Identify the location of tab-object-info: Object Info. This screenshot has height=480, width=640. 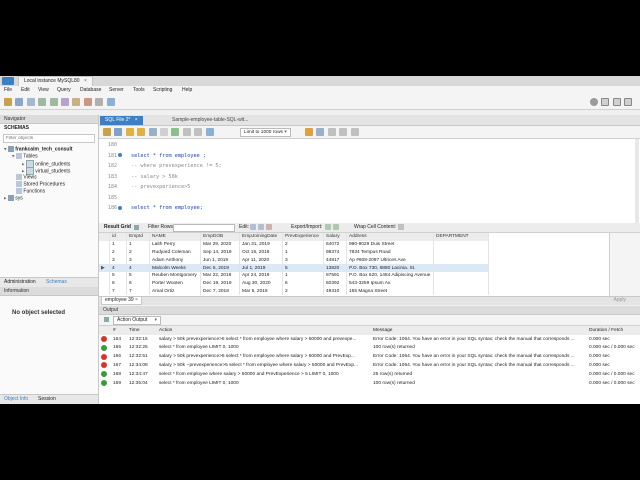
(16, 399).